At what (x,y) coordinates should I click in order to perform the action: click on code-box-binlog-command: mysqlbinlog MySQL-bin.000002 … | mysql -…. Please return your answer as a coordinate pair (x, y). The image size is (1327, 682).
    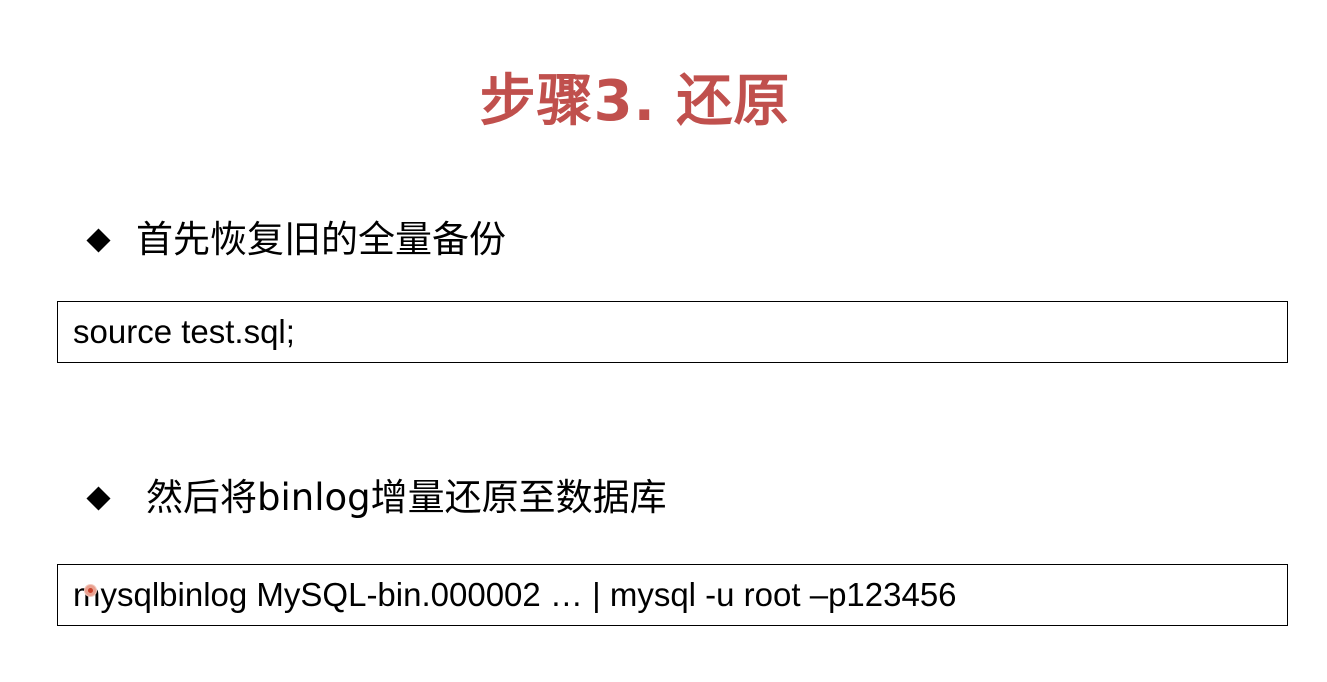
    Looking at the image, I should click on (672, 595).